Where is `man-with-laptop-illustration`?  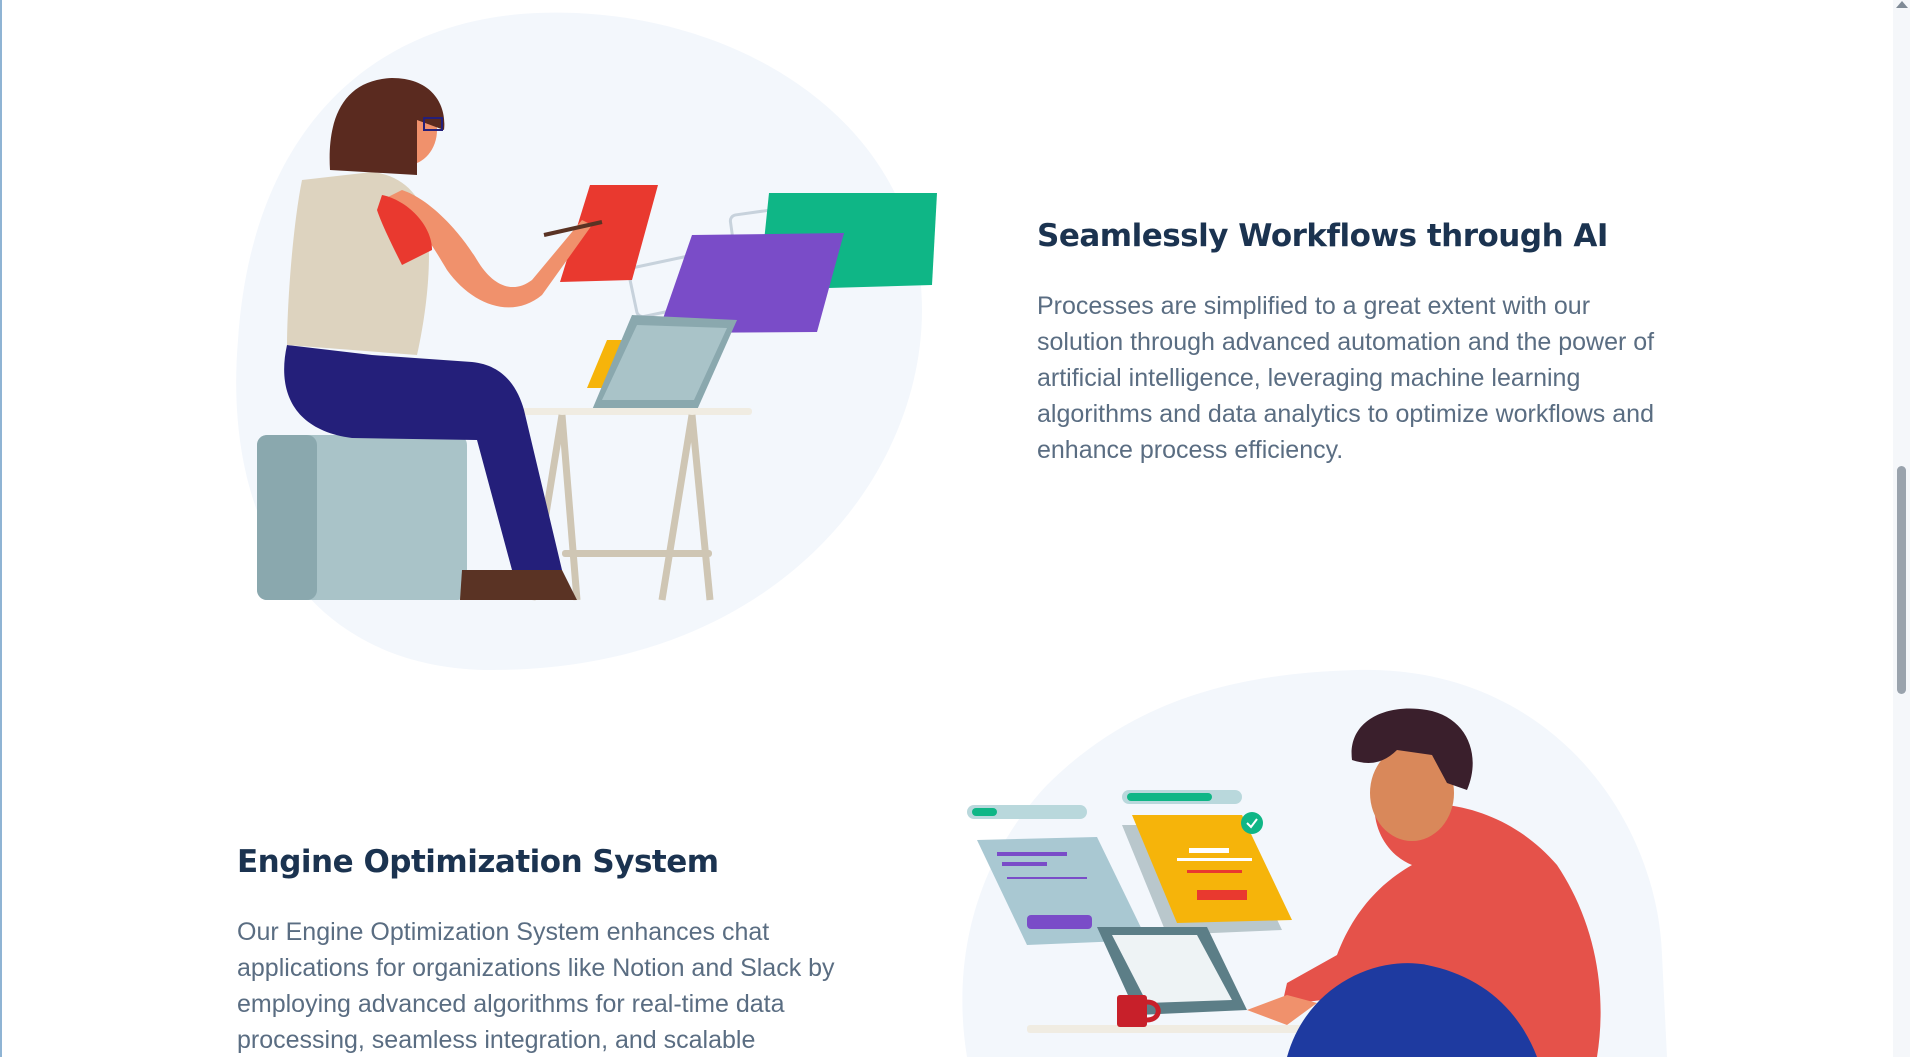 man-with-laptop-illustration is located at coordinates (1314, 863).